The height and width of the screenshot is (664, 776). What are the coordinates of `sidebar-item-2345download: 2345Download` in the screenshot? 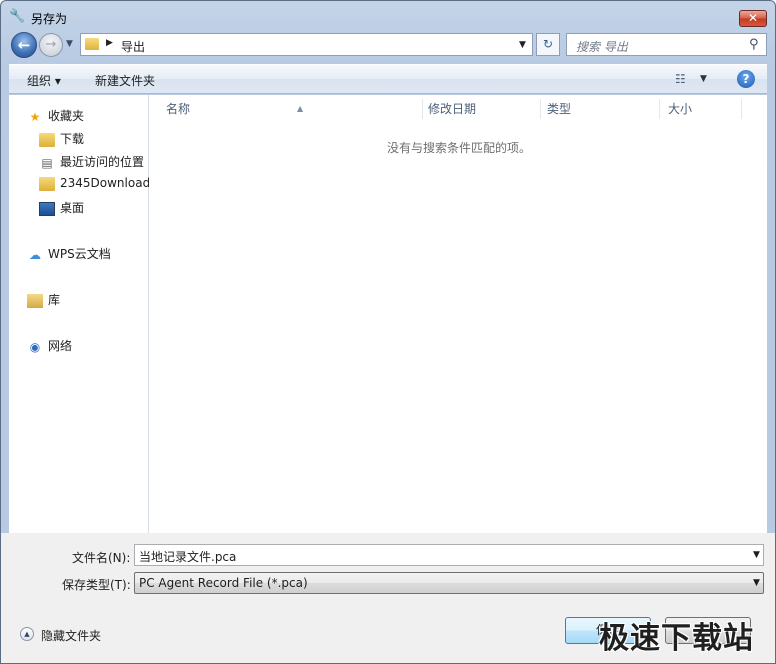 It's located at (94, 186).